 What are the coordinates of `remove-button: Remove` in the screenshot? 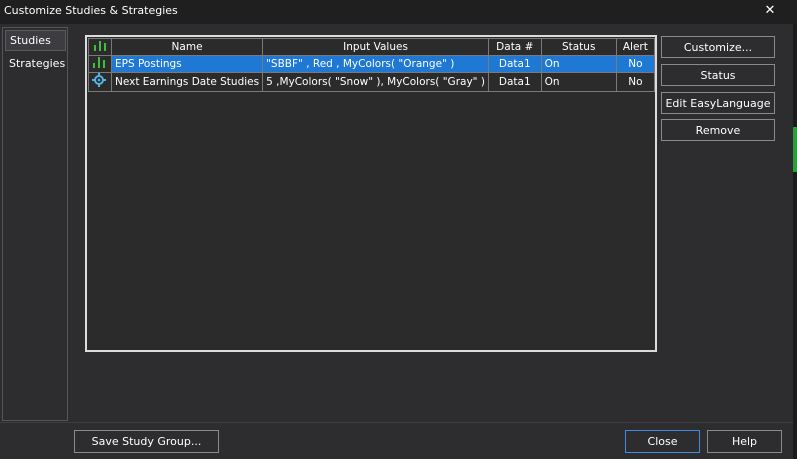 It's located at (718, 130).